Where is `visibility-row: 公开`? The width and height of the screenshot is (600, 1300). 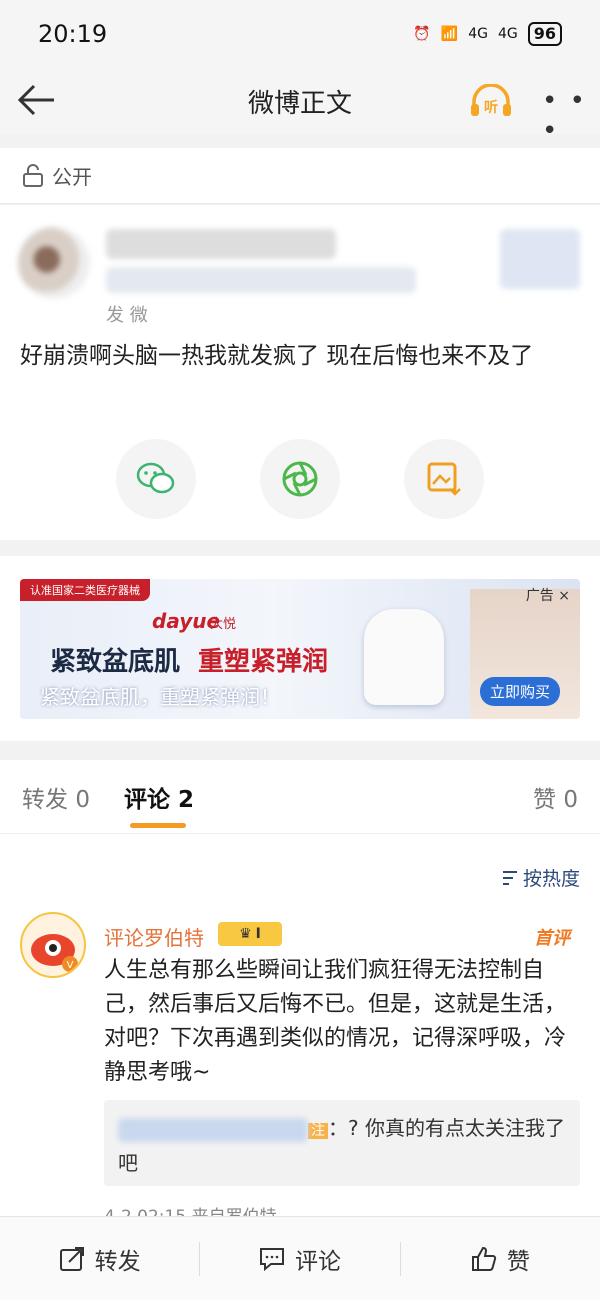
visibility-row: 公开 is located at coordinates (300, 176).